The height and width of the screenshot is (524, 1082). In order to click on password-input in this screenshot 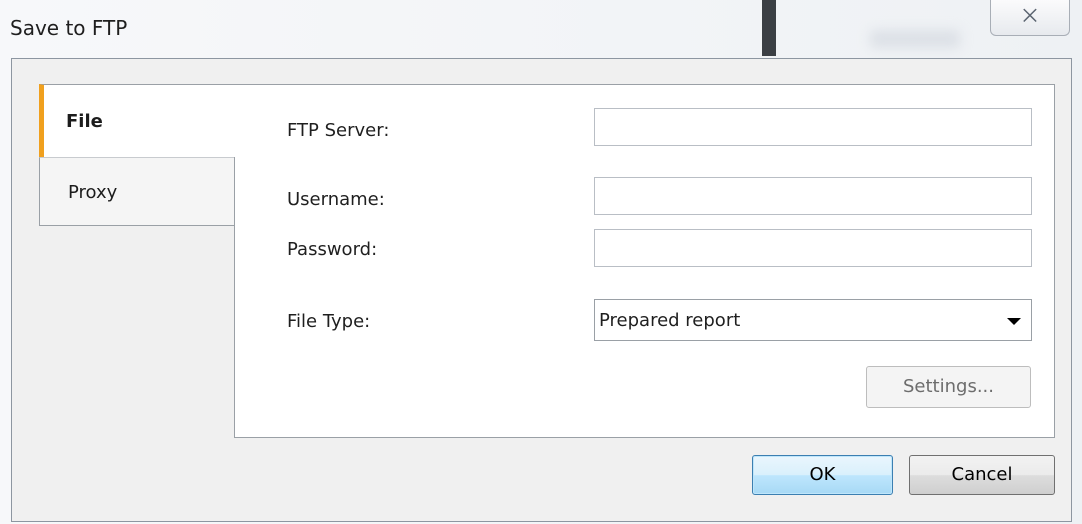, I will do `click(813, 248)`.